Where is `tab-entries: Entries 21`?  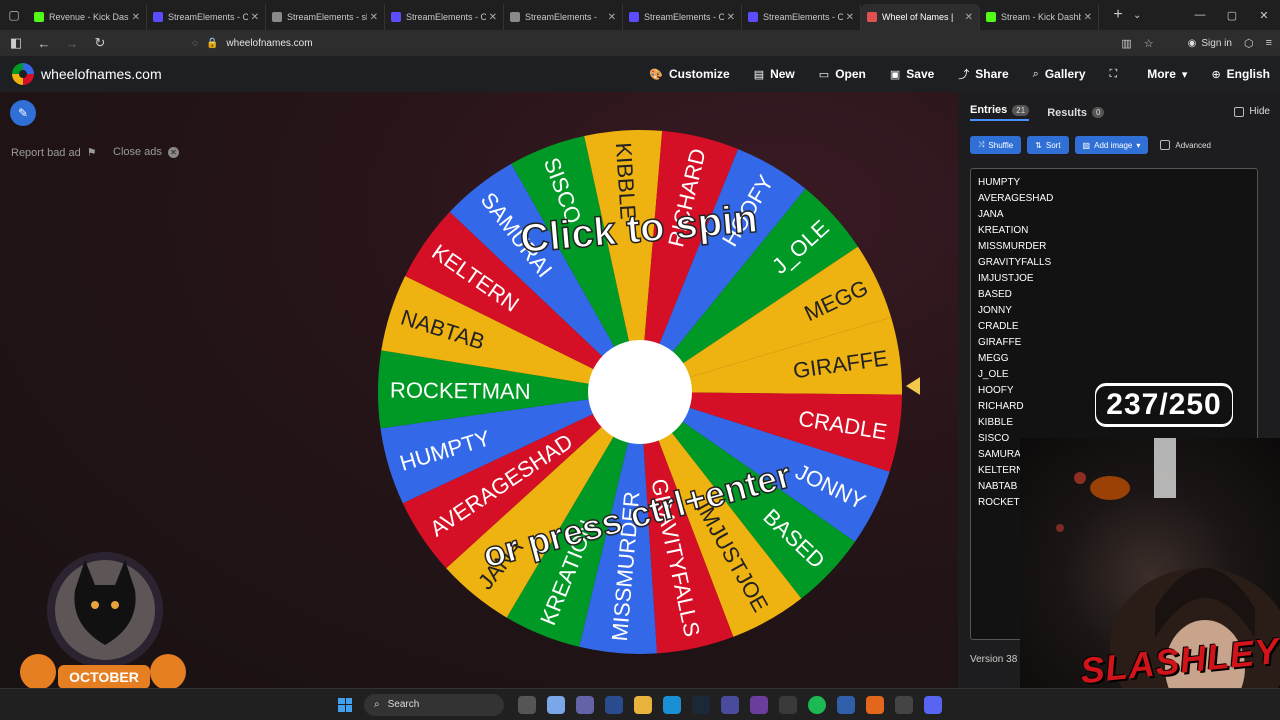 tab-entries: Entries 21 is located at coordinates (1000, 112).